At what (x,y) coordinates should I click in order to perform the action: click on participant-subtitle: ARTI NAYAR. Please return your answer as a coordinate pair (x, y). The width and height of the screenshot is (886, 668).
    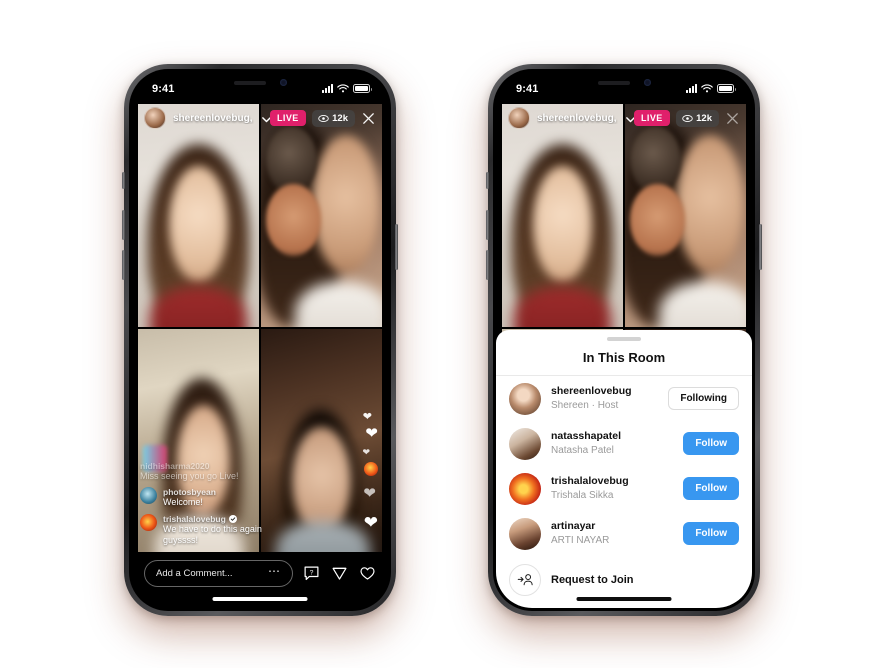
    Looking at the image, I should click on (580, 540).